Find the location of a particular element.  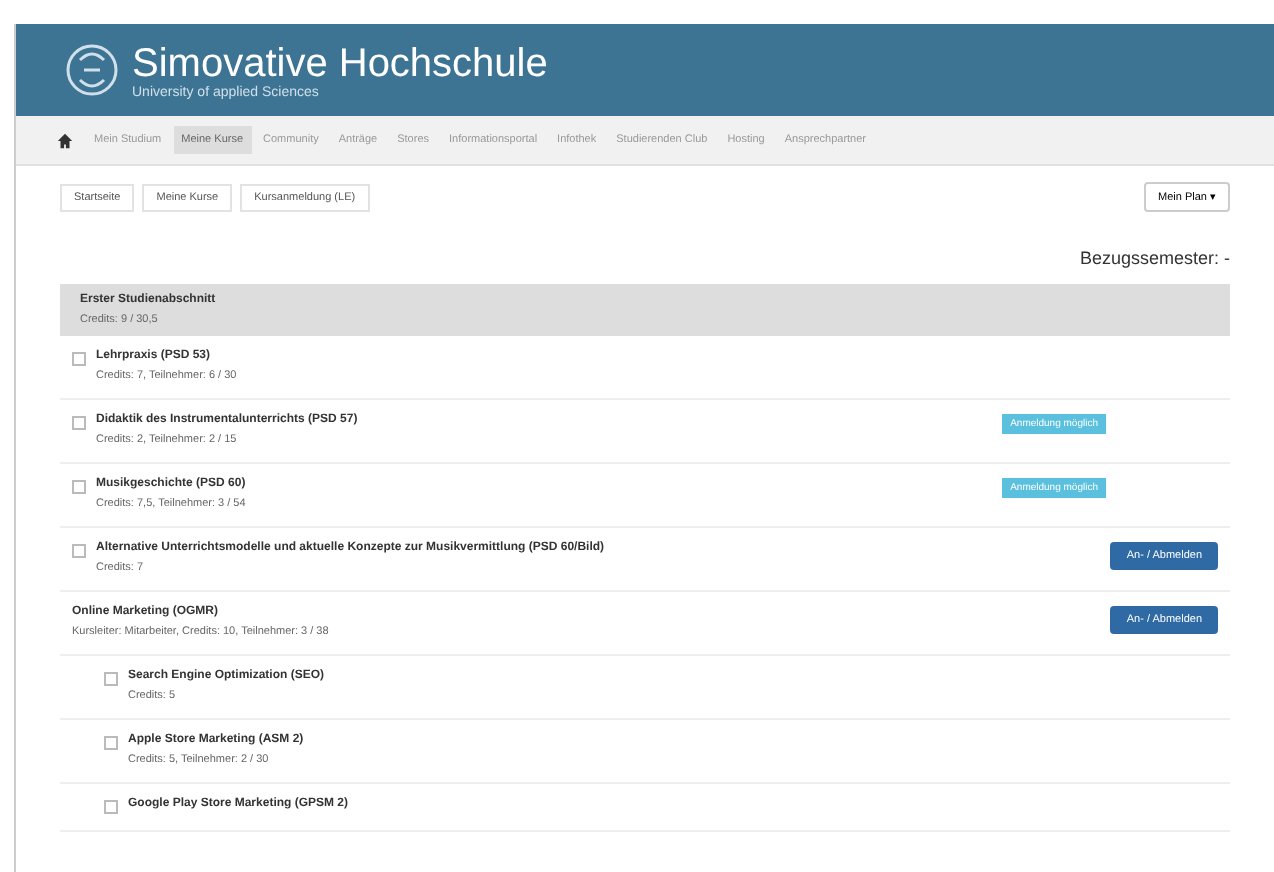

site-title: Simovative Hochschule is located at coordinates (340, 63).